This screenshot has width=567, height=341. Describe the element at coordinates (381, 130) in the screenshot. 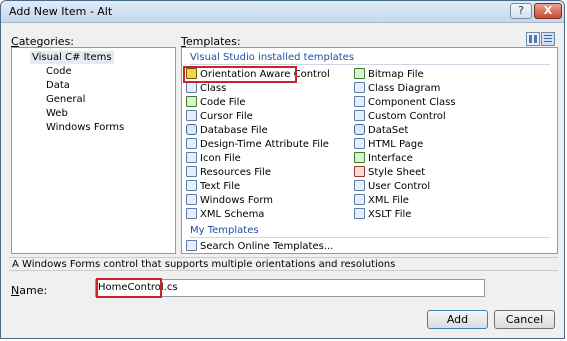

I see `template-dataset: DataSet` at that location.